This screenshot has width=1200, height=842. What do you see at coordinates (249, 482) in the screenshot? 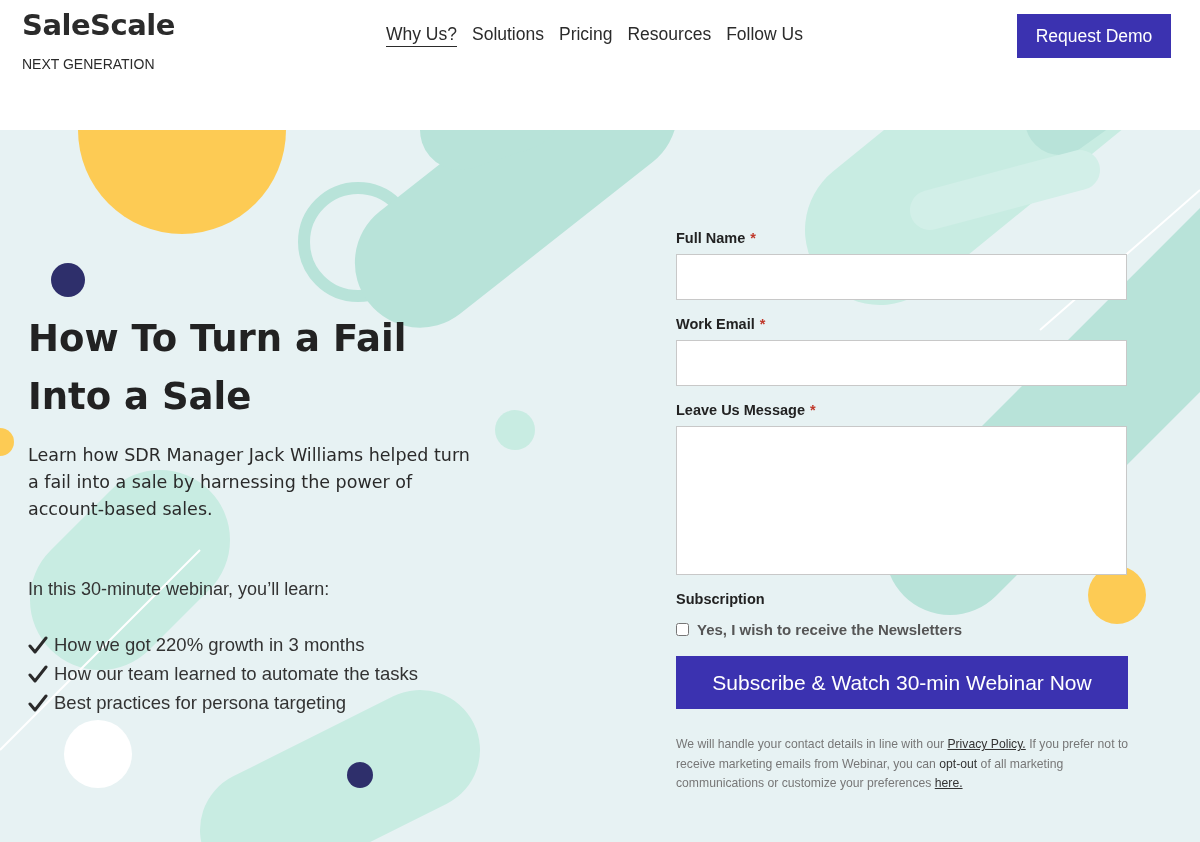
I see `hero-intro: Learn how SDR Manager Jack Williams helped turn a fail into a sale by harnessing the power of account-based sales.` at bounding box center [249, 482].